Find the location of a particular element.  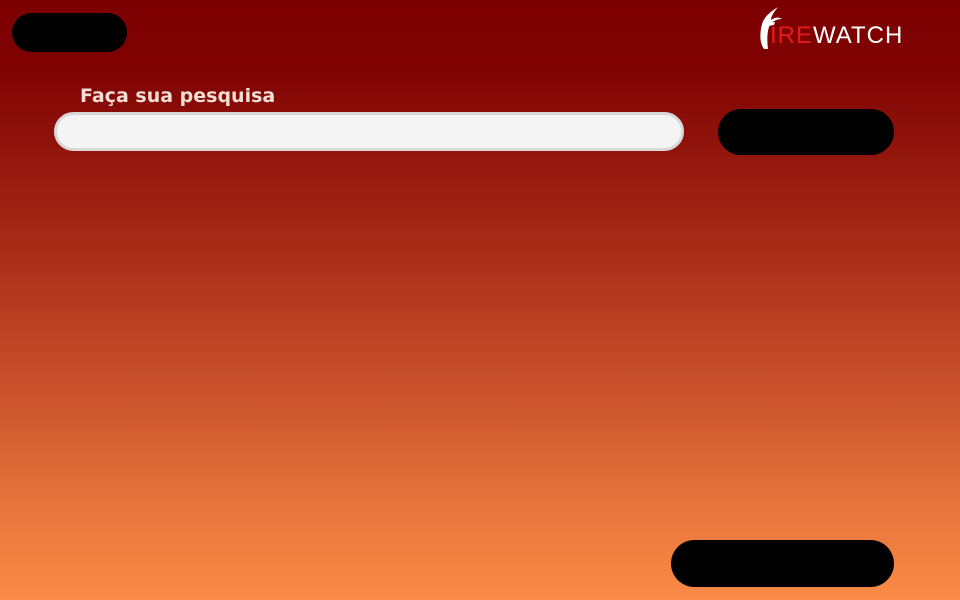

logo-text-rest: WATCH is located at coordinates (858, 35).